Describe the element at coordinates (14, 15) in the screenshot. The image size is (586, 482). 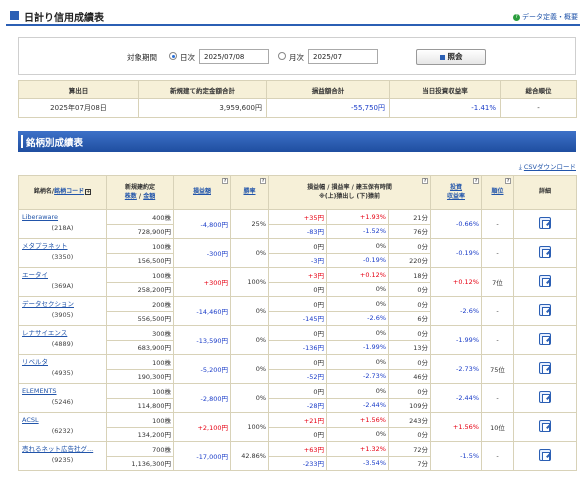
I see `title-square-icon` at that location.